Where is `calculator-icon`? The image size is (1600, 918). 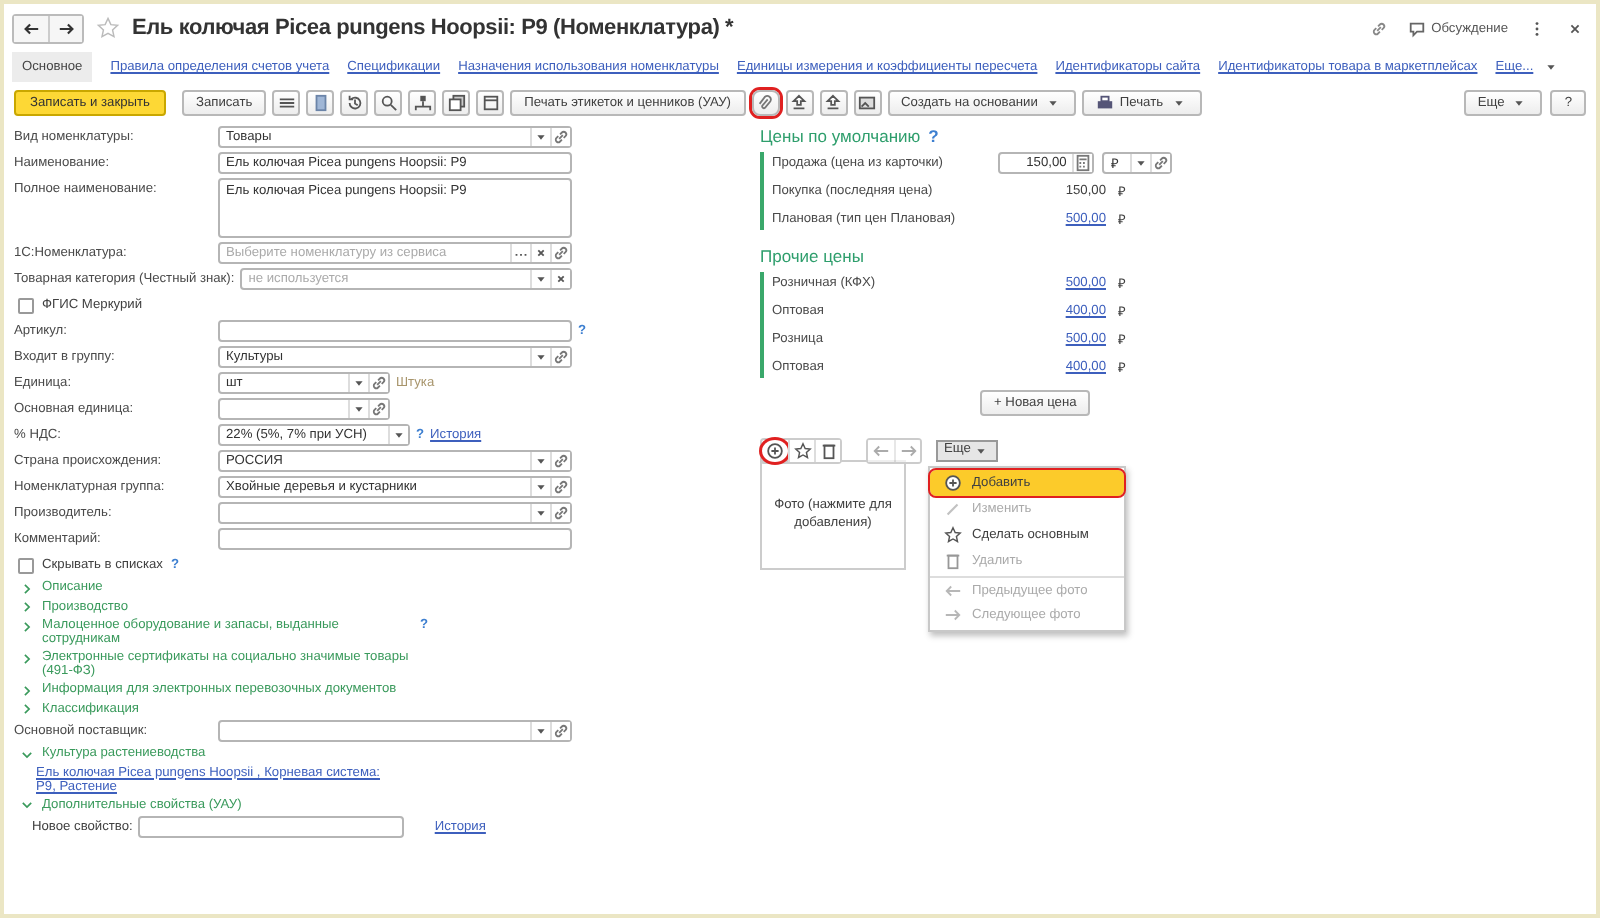 calculator-icon is located at coordinates (1083, 163).